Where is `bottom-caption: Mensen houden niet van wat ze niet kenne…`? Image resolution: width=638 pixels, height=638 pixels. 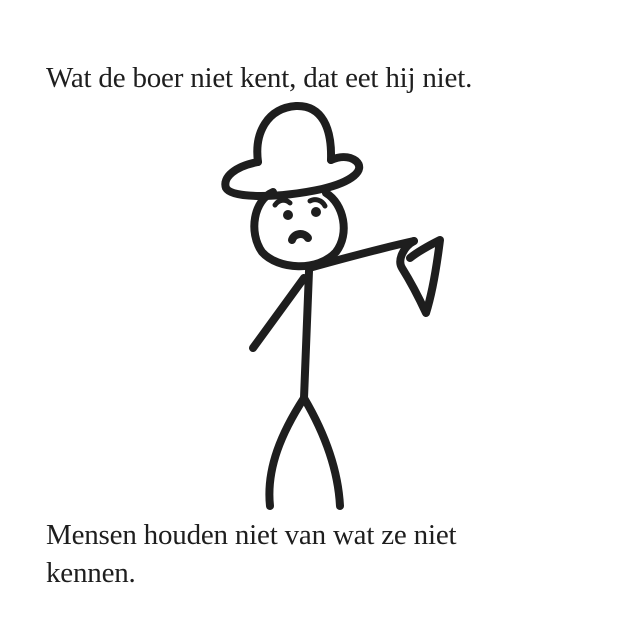 bottom-caption: Mensen houden niet van wat ze niet kenne… is located at coordinates (251, 554).